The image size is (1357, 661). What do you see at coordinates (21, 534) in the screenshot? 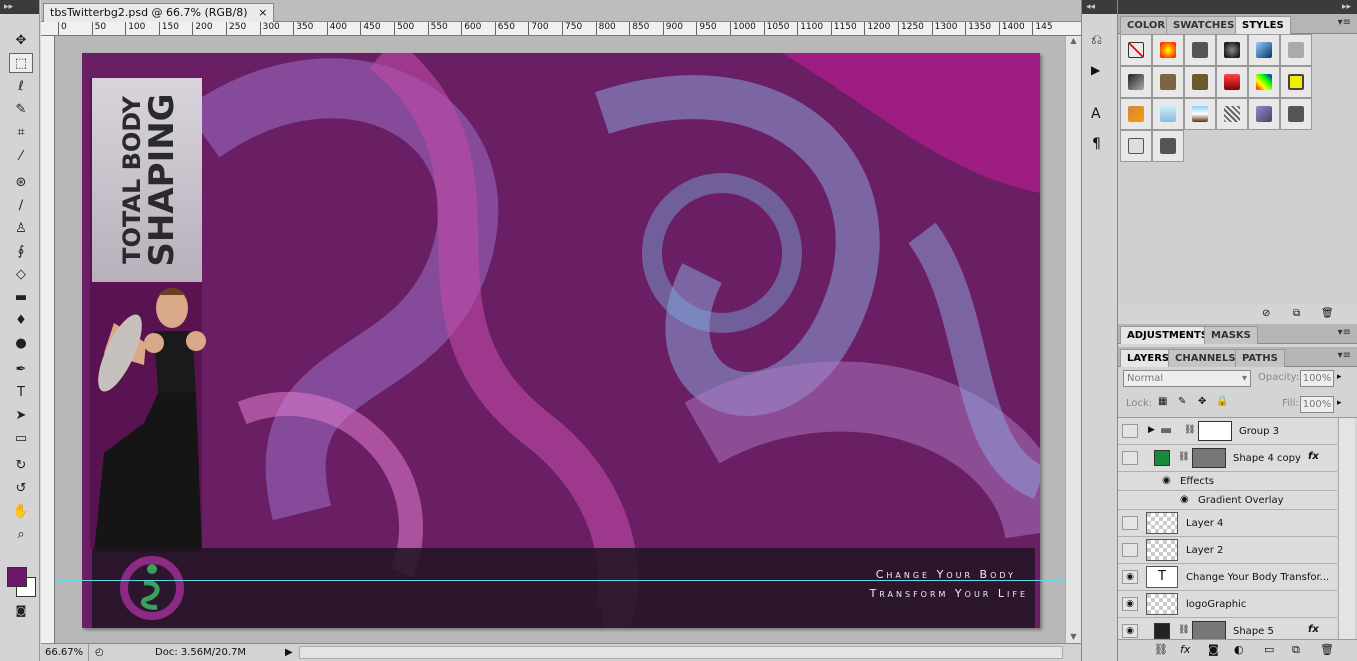
I see `zoom-tool-icon: ⌕` at bounding box center [21, 534].